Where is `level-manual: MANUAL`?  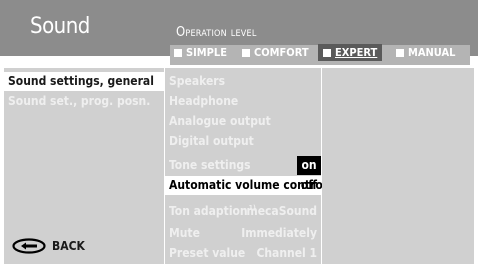 level-manual: MANUAL is located at coordinates (425, 52).